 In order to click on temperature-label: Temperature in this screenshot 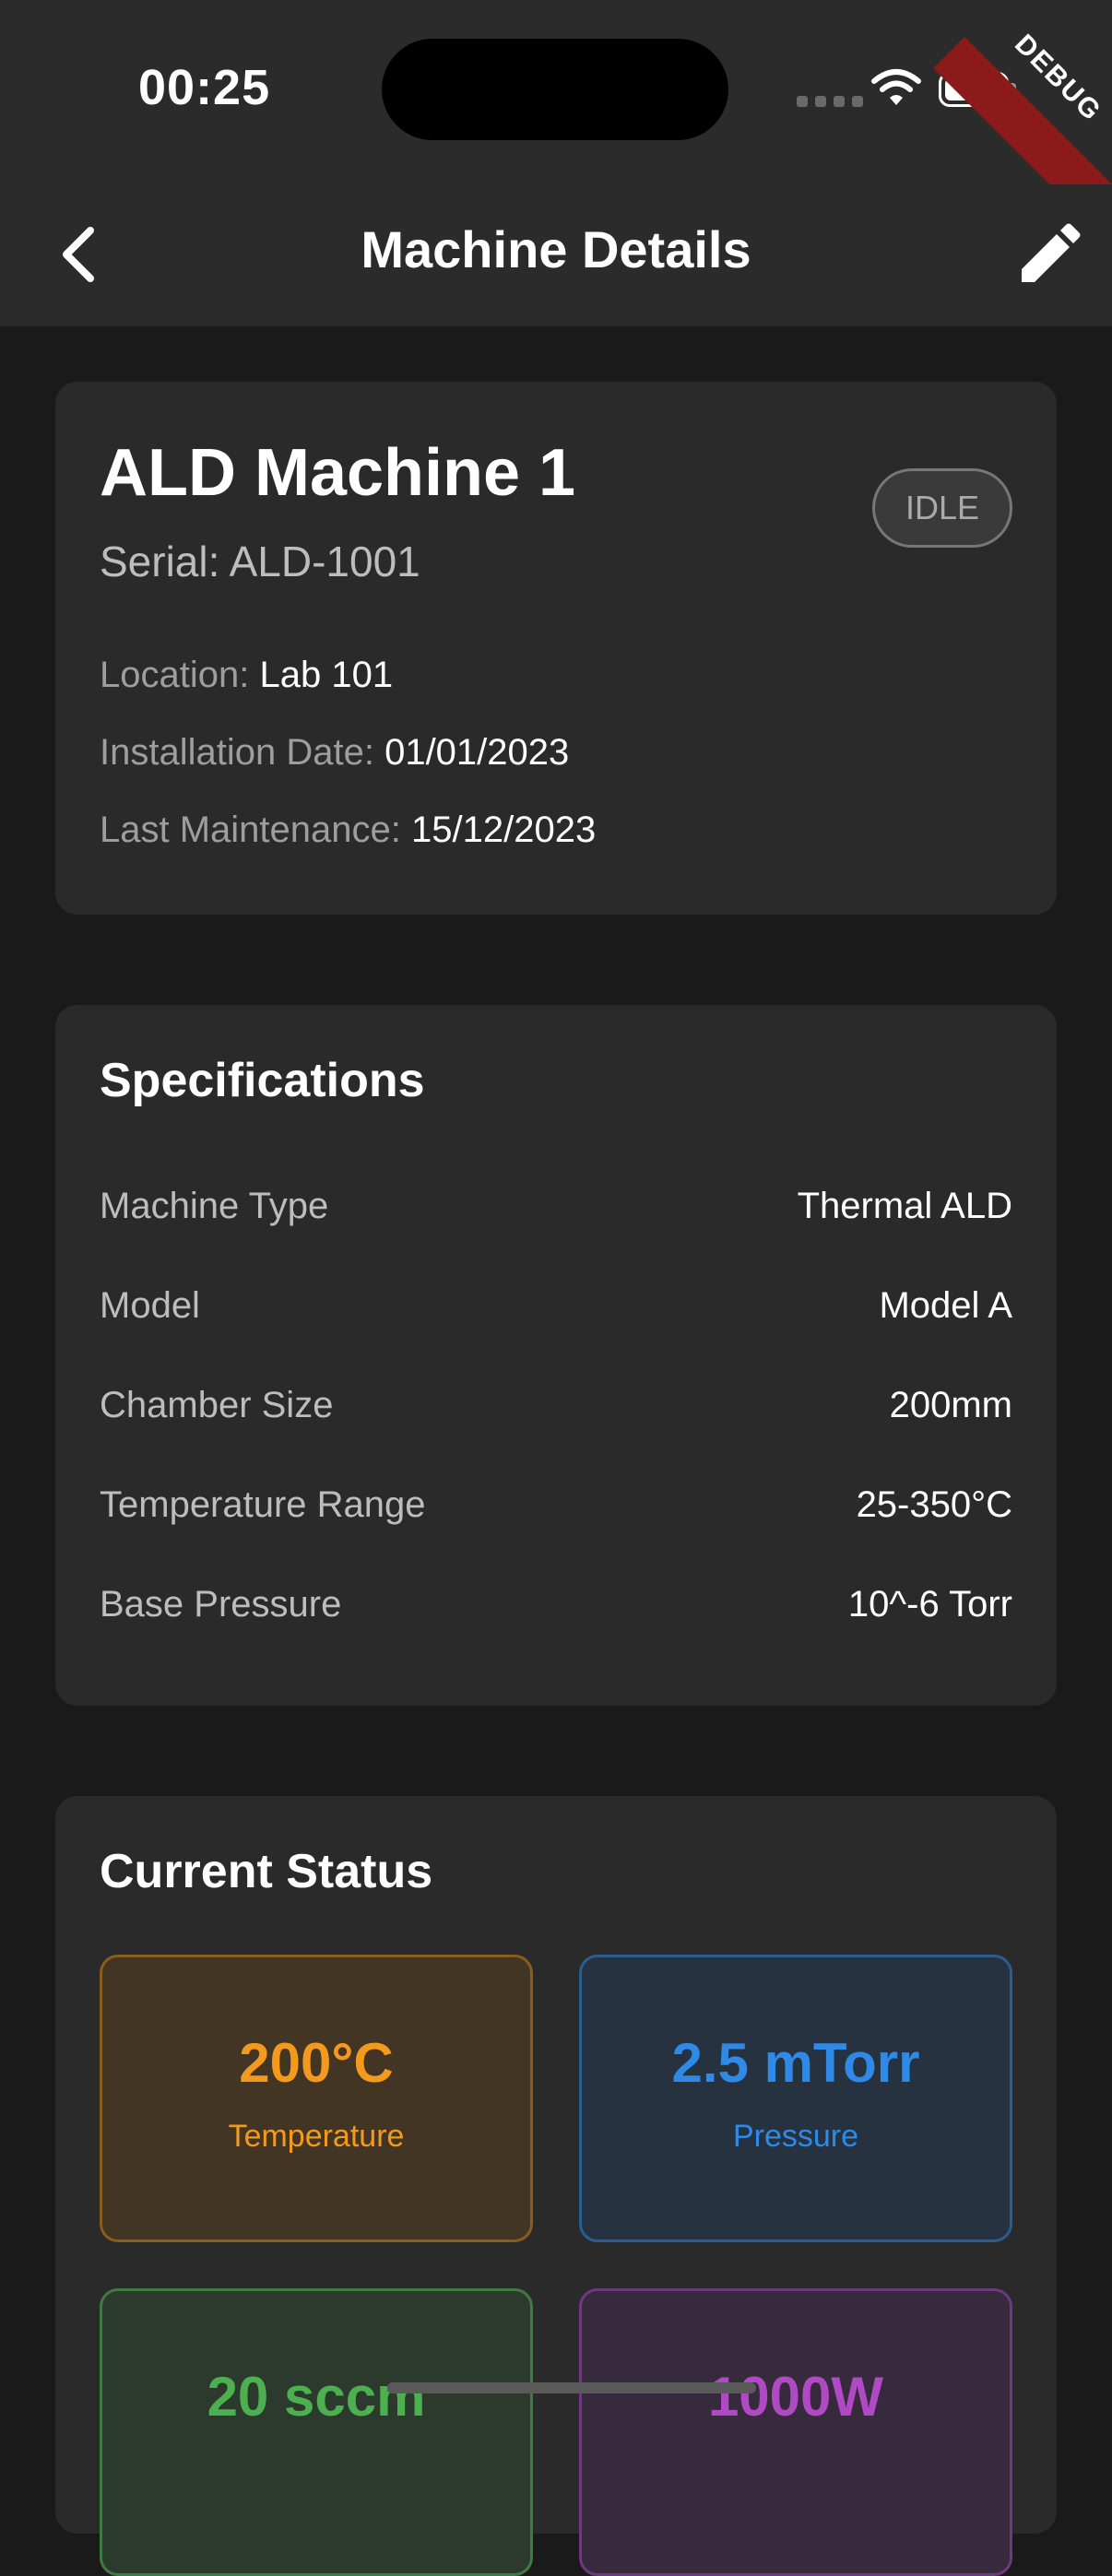, I will do `click(316, 2136)`.